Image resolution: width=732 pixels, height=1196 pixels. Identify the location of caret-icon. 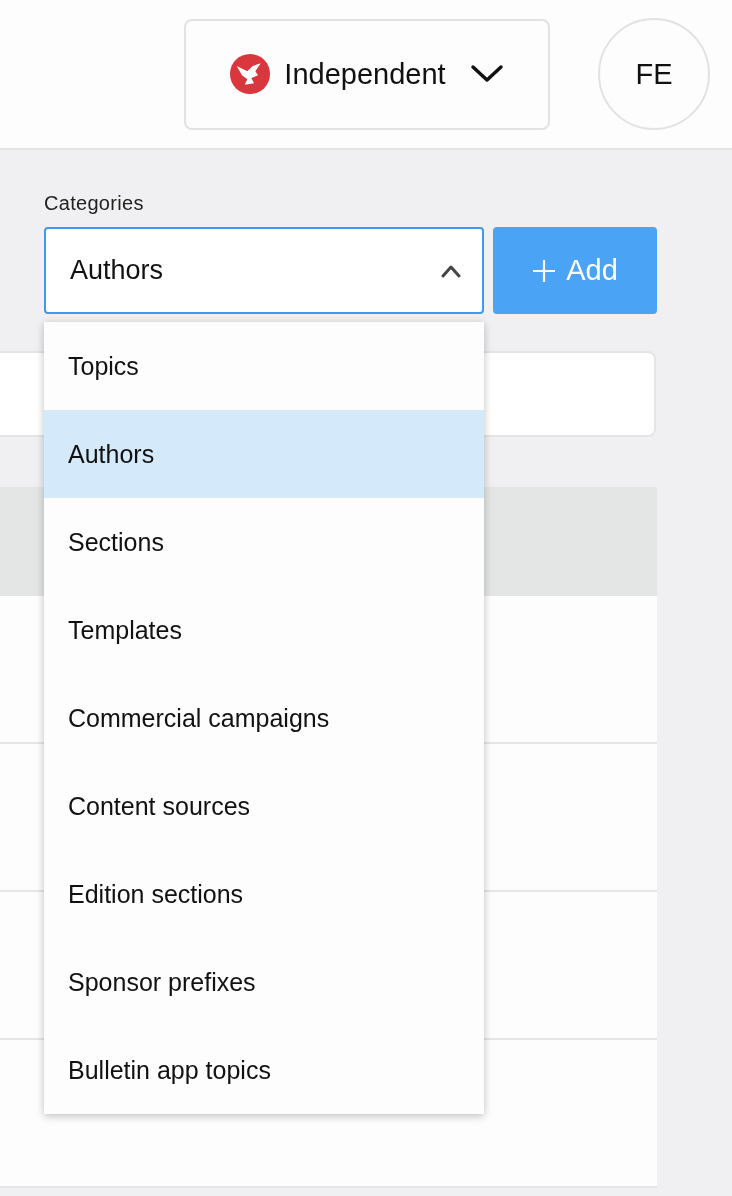
(451, 270).